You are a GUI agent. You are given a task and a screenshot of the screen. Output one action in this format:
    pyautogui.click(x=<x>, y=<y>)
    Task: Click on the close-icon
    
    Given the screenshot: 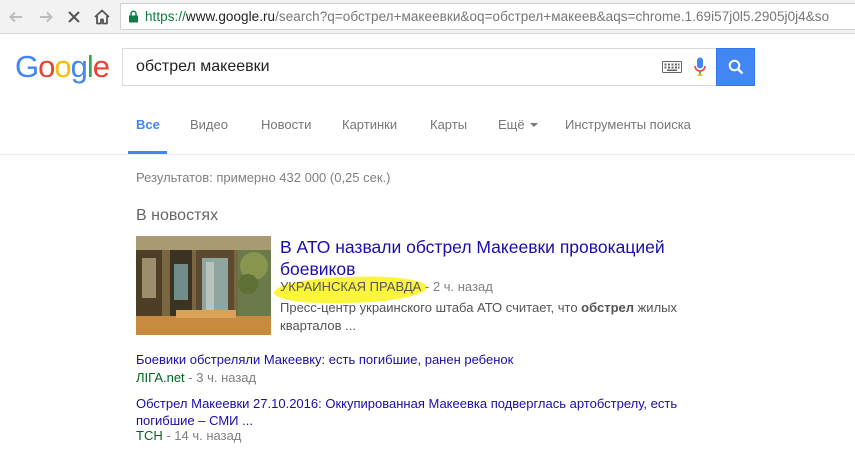 What is the action you would take?
    pyautogui.click(x=74, y=17)
    